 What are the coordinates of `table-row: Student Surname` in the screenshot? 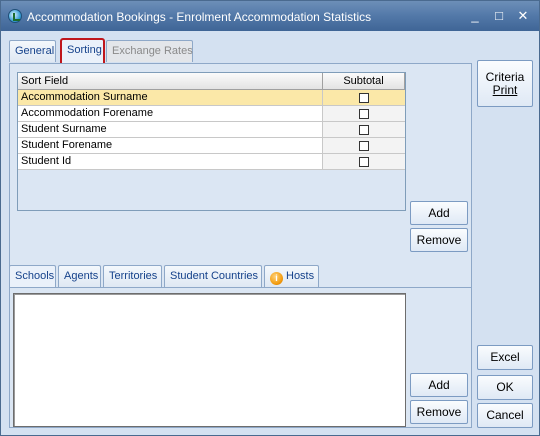 It's located at (211, 130).